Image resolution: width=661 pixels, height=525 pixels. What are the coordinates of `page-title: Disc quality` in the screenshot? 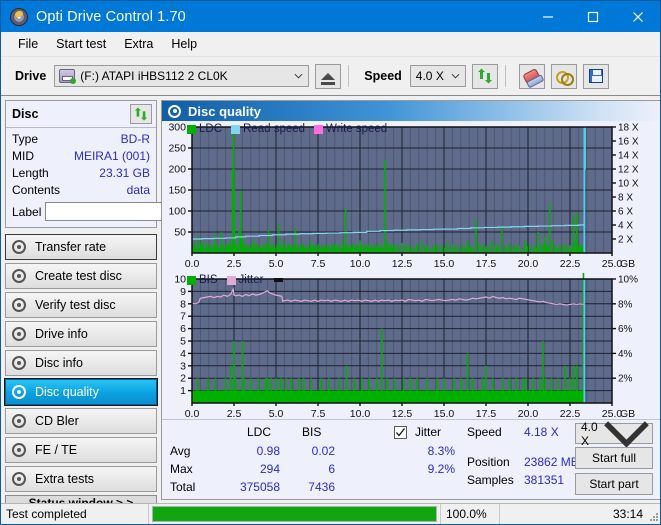 It's located at (224, 111).